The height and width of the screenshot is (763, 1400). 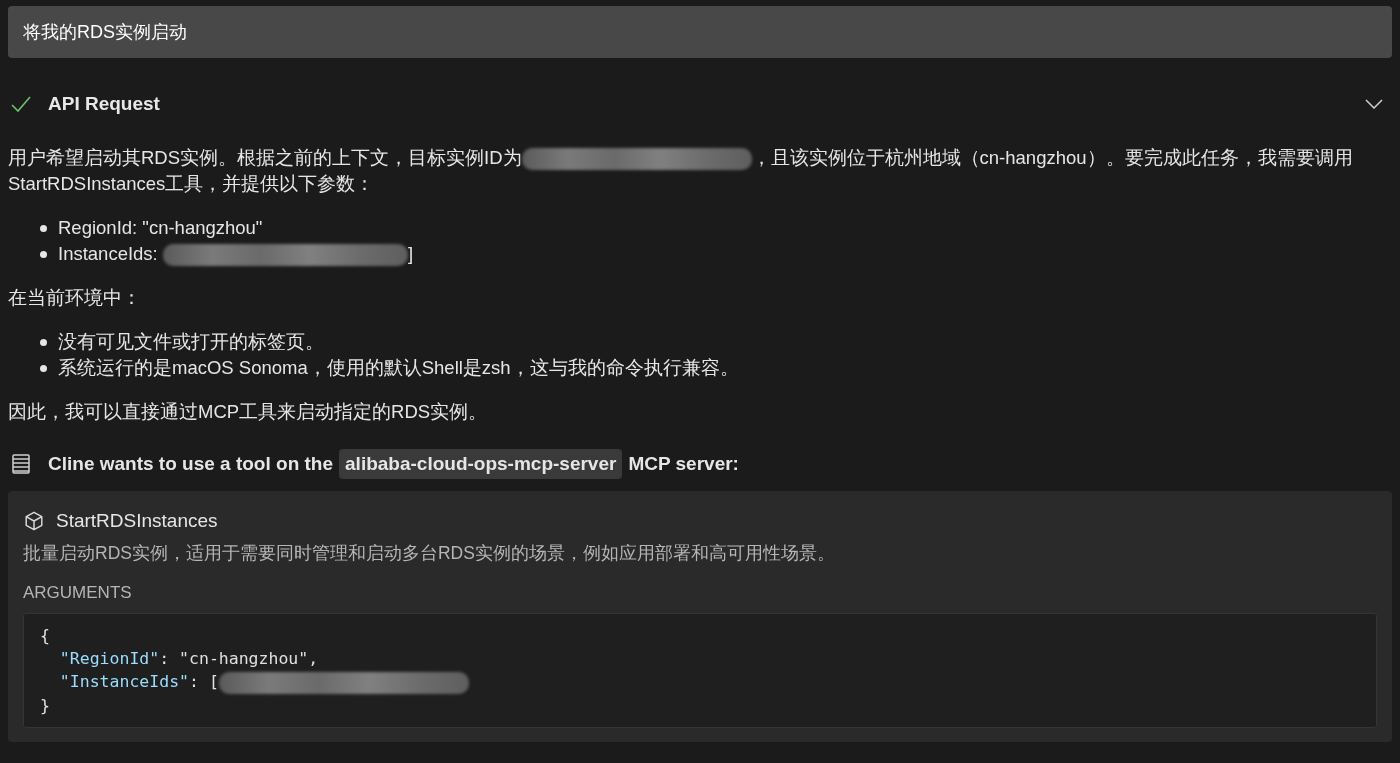 I want to click on reasoning-paragraph: 用户希望启动其RDS实例。根据之前的上下文，目标实例ID为 ，且该实例位于杭州地域（cn-hangzhou）。要完成此任务，我需要调用StartRDSInstances工具，并提供以下参数：, so click(x=681, y=171).